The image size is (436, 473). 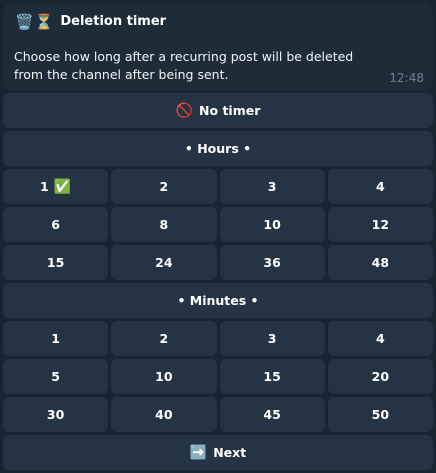 I want to click on hours-option-24: 24, so click(x=164, y=262).